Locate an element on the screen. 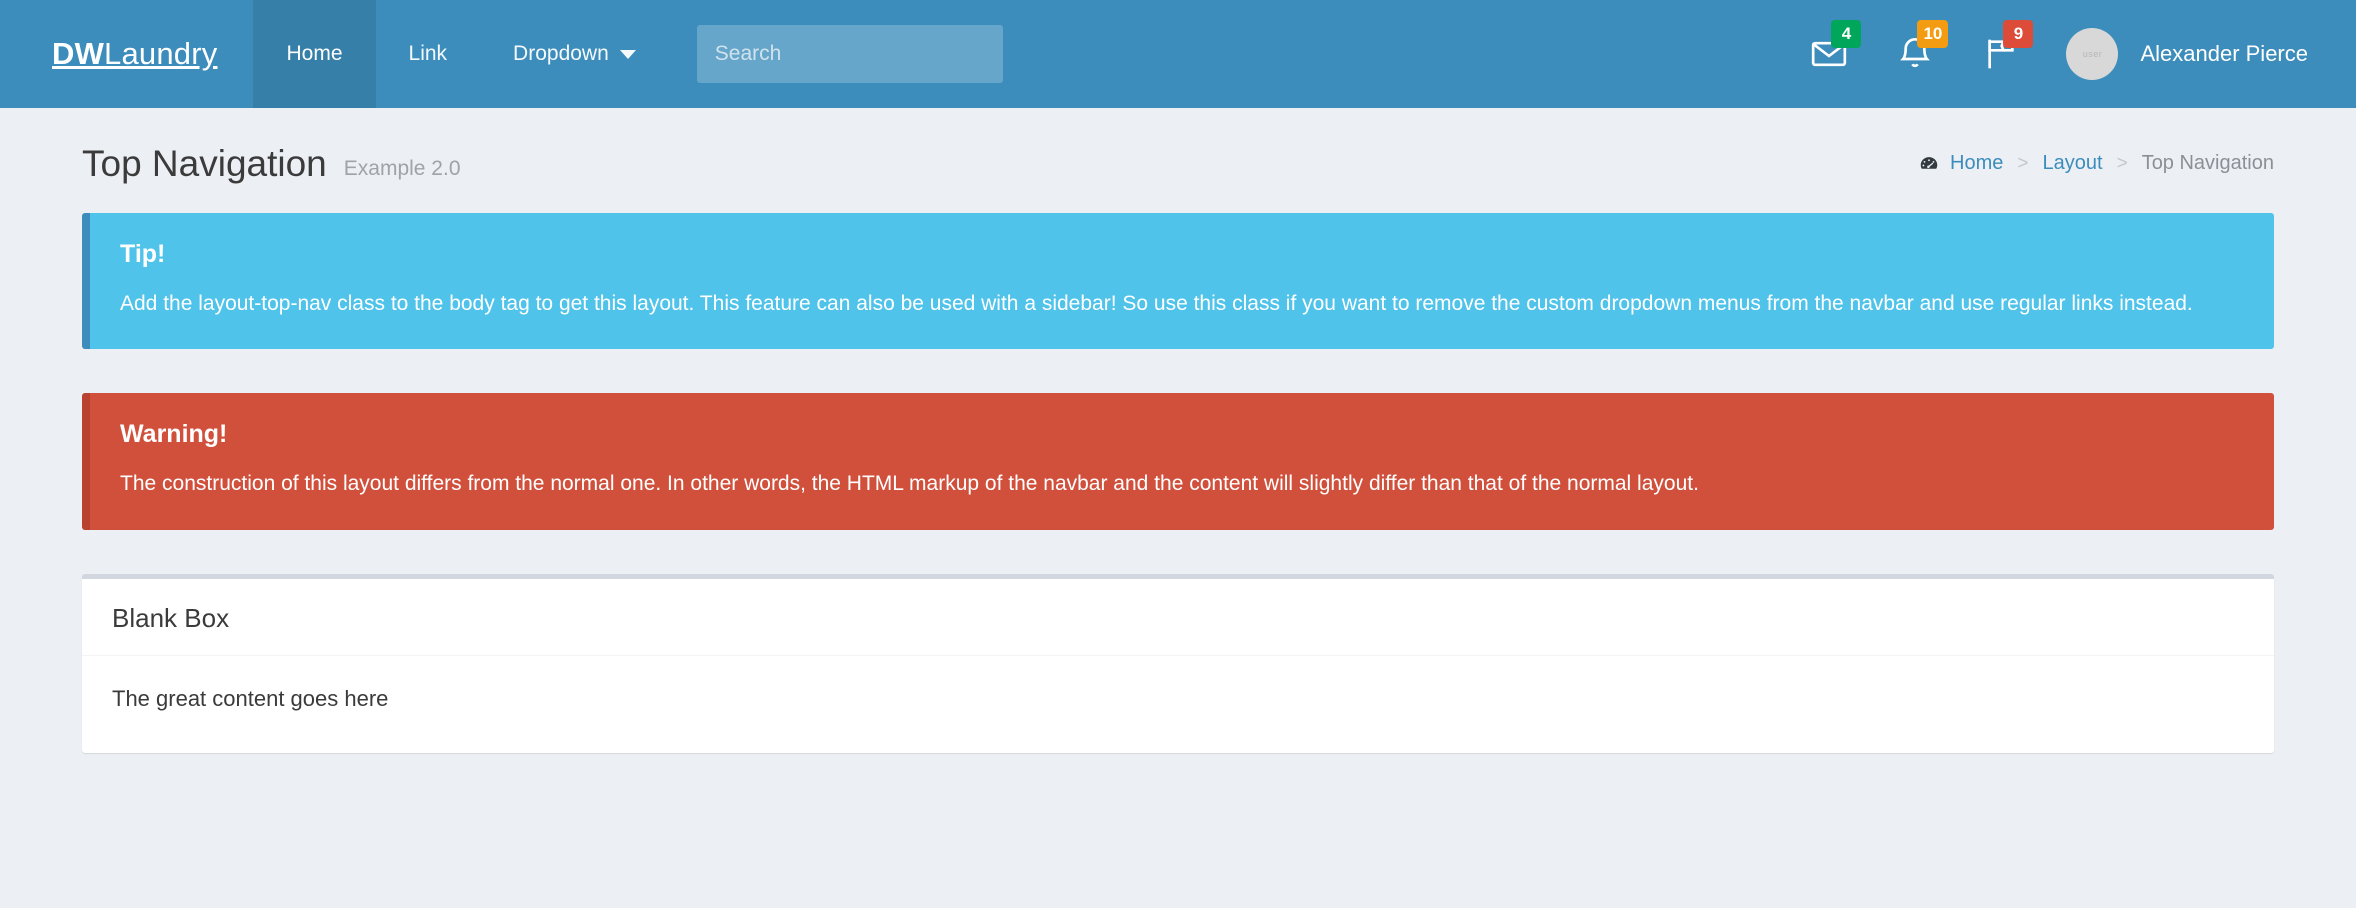  breadcrumb-item-home: Home is located at coordinates (1976, 163).